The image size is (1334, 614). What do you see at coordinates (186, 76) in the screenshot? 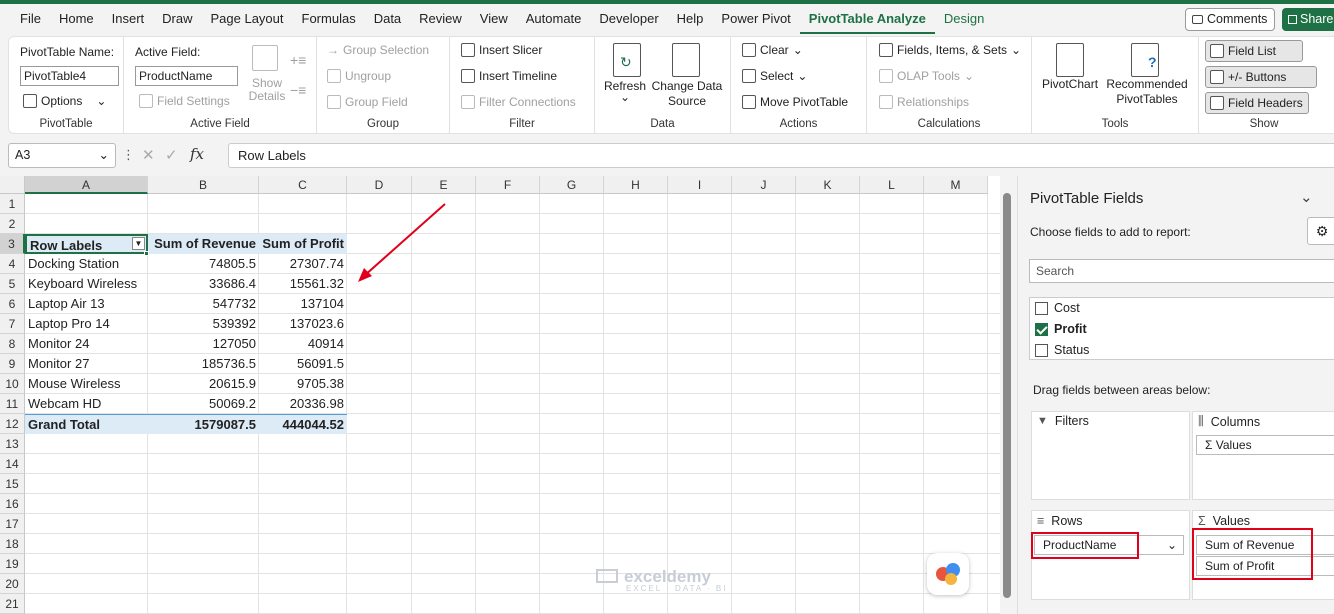
I see `active-field-input: ProductName` at bounding box center [186, 76].